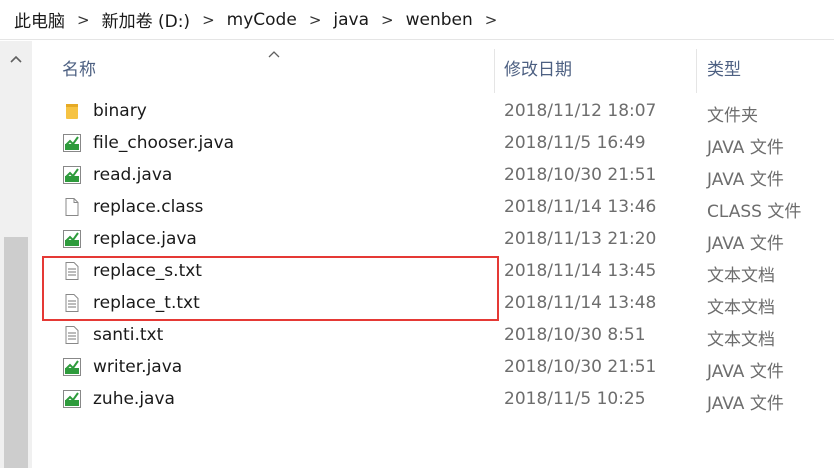 Image resolution: width=834 pixels, height=468 pixels. What do you see at coordinates (16, 352) in the screenshot?
I see `scrollbar-thumb` at bounding box center [16, 352].